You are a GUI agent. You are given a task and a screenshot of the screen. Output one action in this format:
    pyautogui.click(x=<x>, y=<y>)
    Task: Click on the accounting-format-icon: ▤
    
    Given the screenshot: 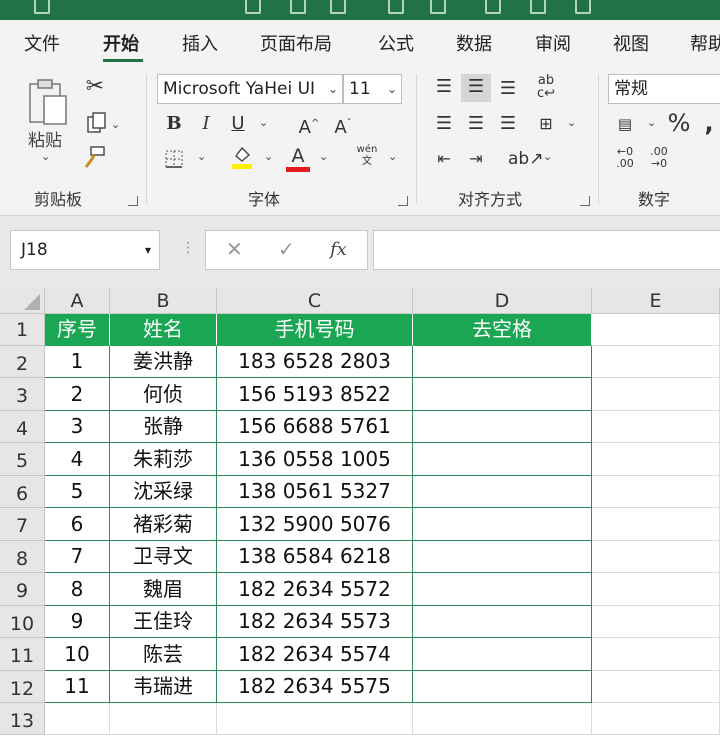 What is the action you would take?
    pyautogui.click(x=625, y=125)
    